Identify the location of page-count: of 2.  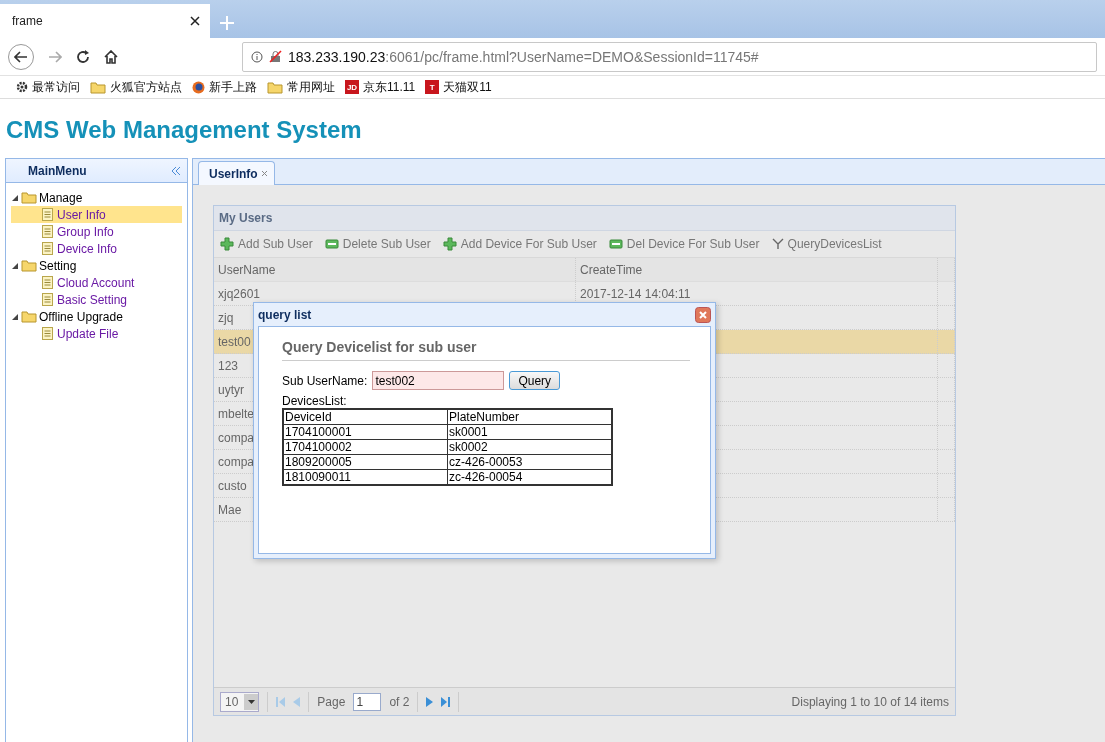
(399, 701).